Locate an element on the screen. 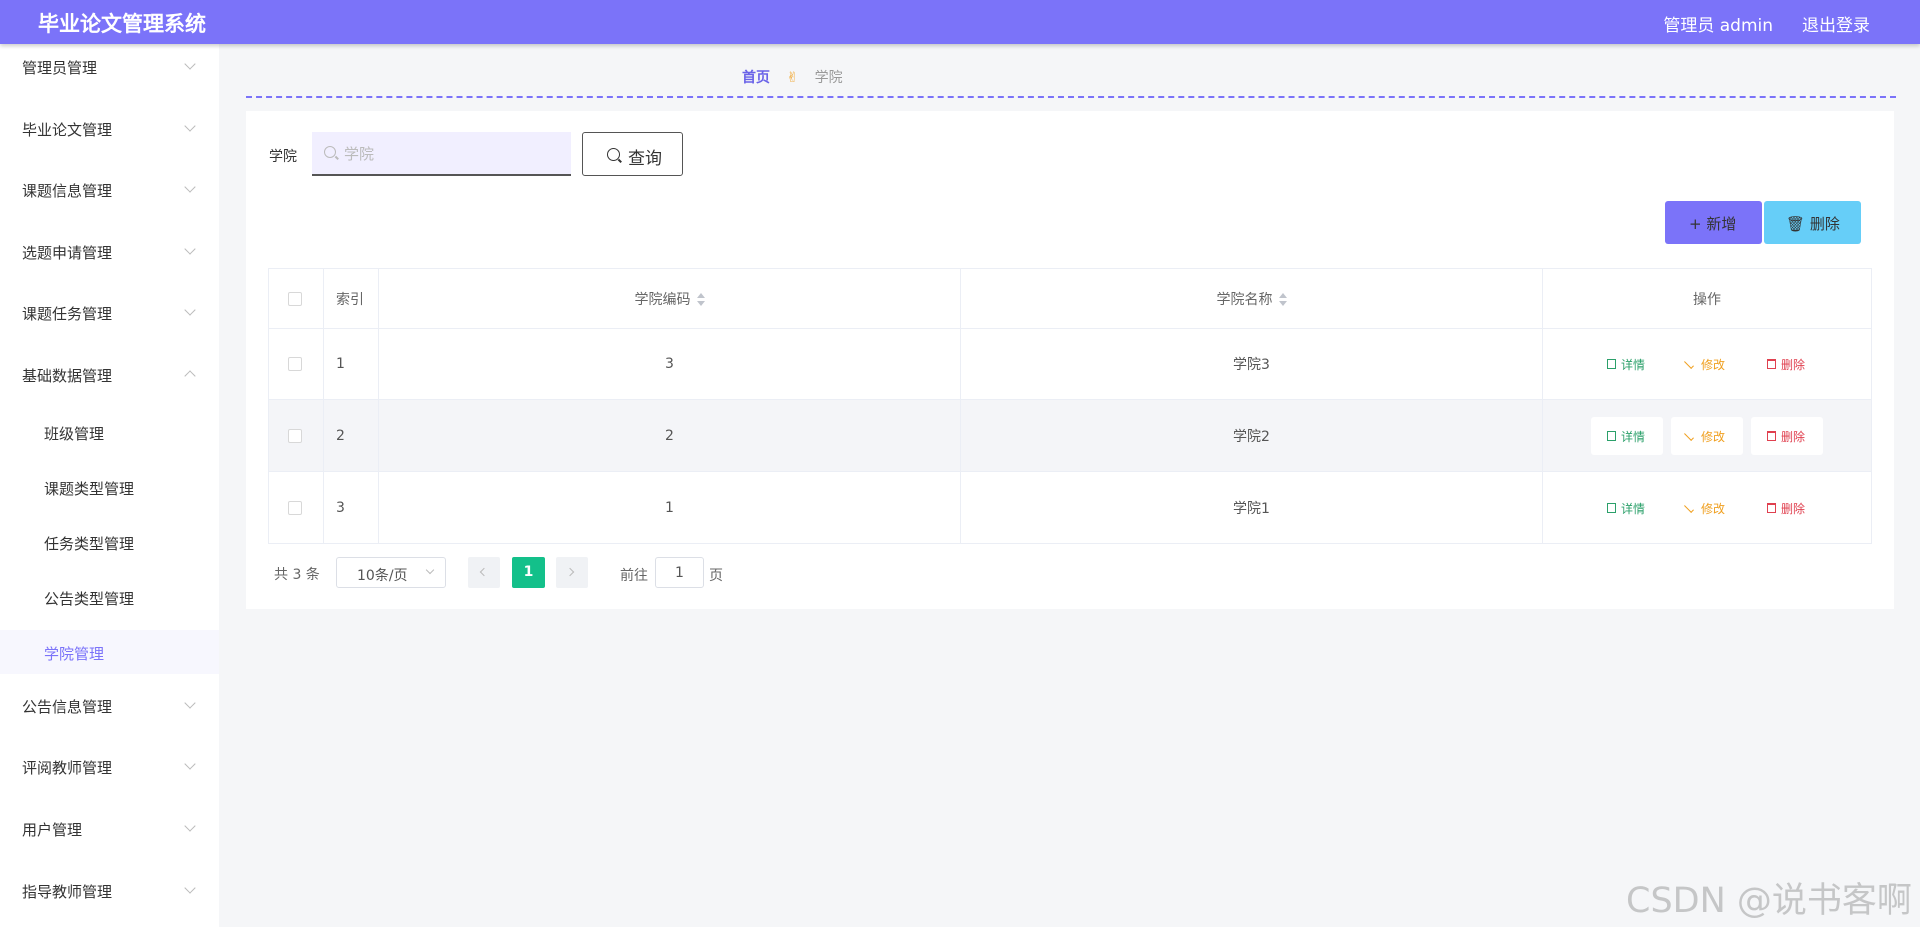  page-number-current: 1 is located at coordinates (528, 572).